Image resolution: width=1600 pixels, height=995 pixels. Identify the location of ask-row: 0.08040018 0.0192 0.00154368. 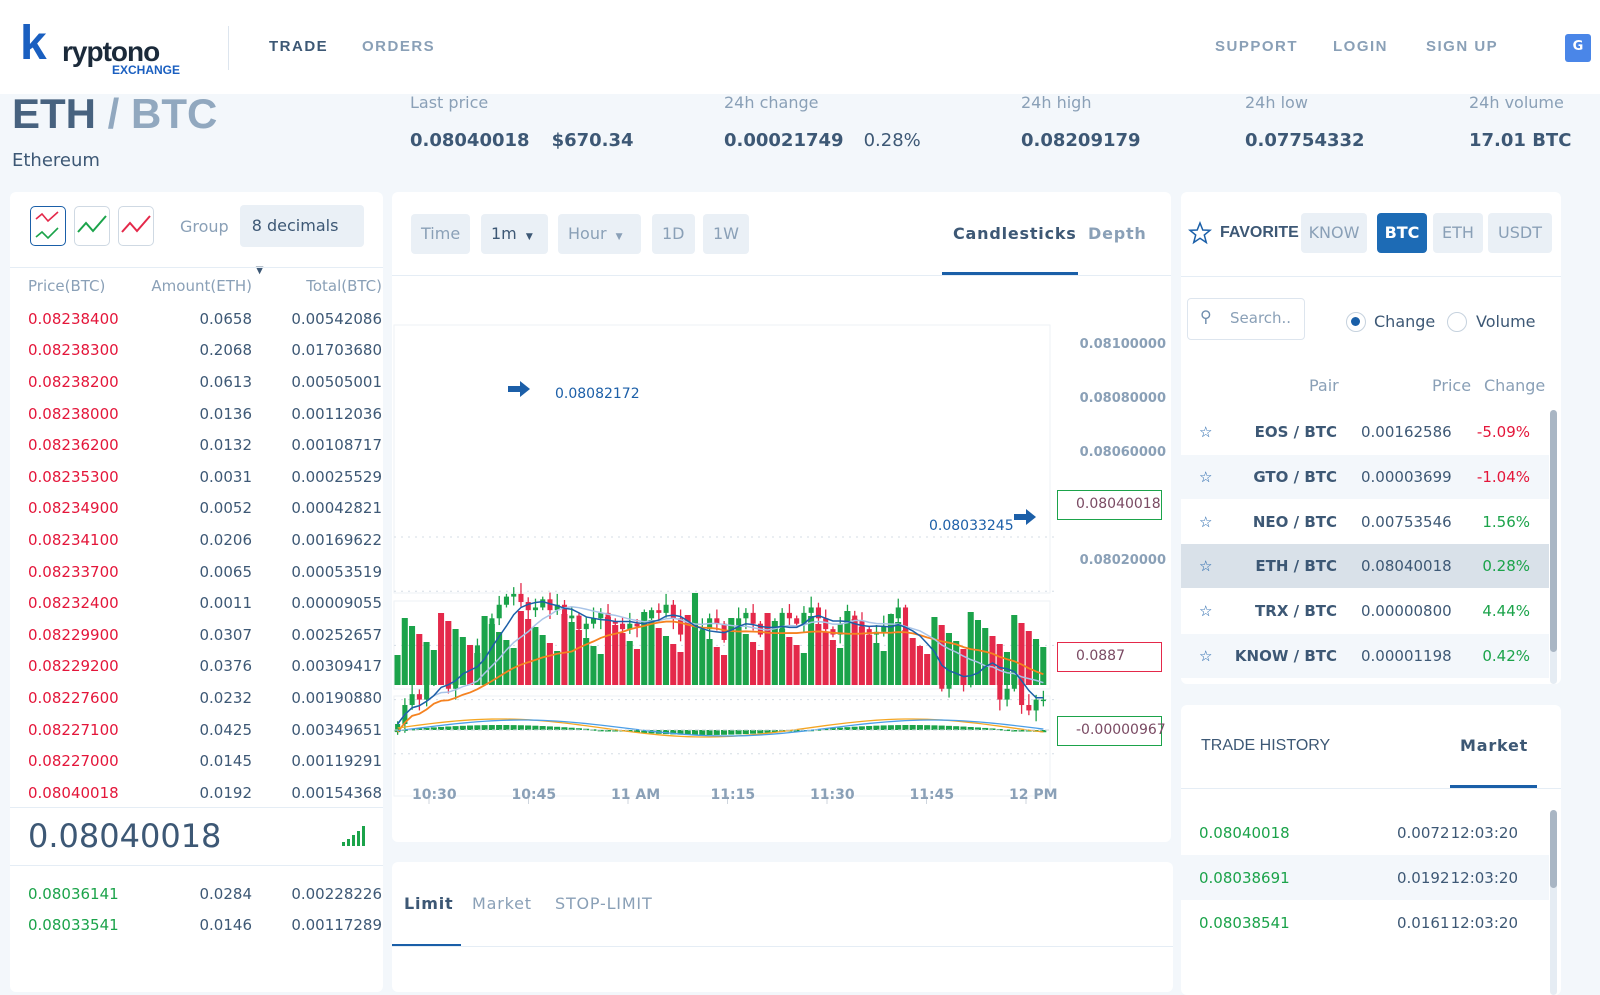
(196, 793).